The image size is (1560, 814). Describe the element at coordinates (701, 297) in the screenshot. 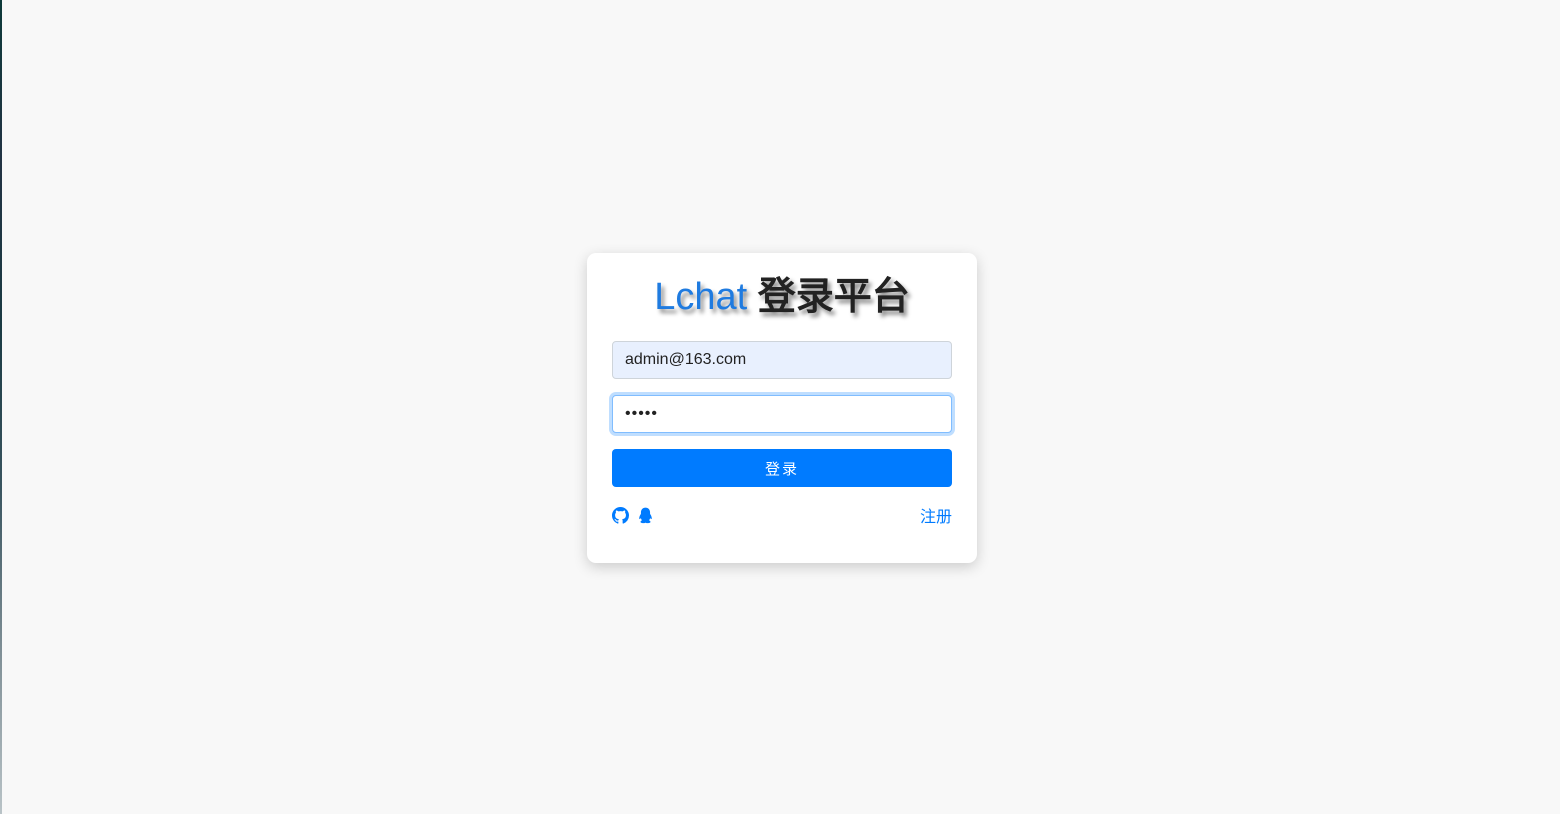

I see `title-brand: Lchat` at that location.